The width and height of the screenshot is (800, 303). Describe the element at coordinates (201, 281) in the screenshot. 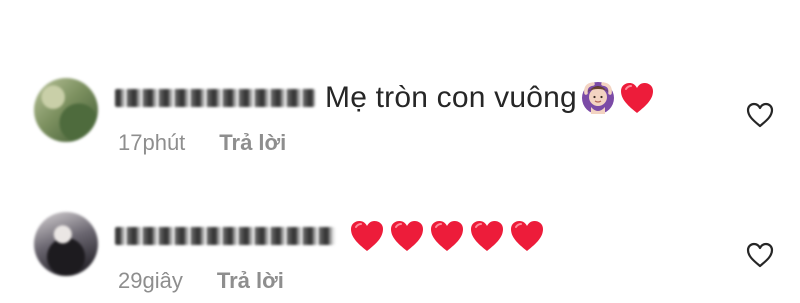

I see `comment-meta: 29giây Trả lời` at that location.